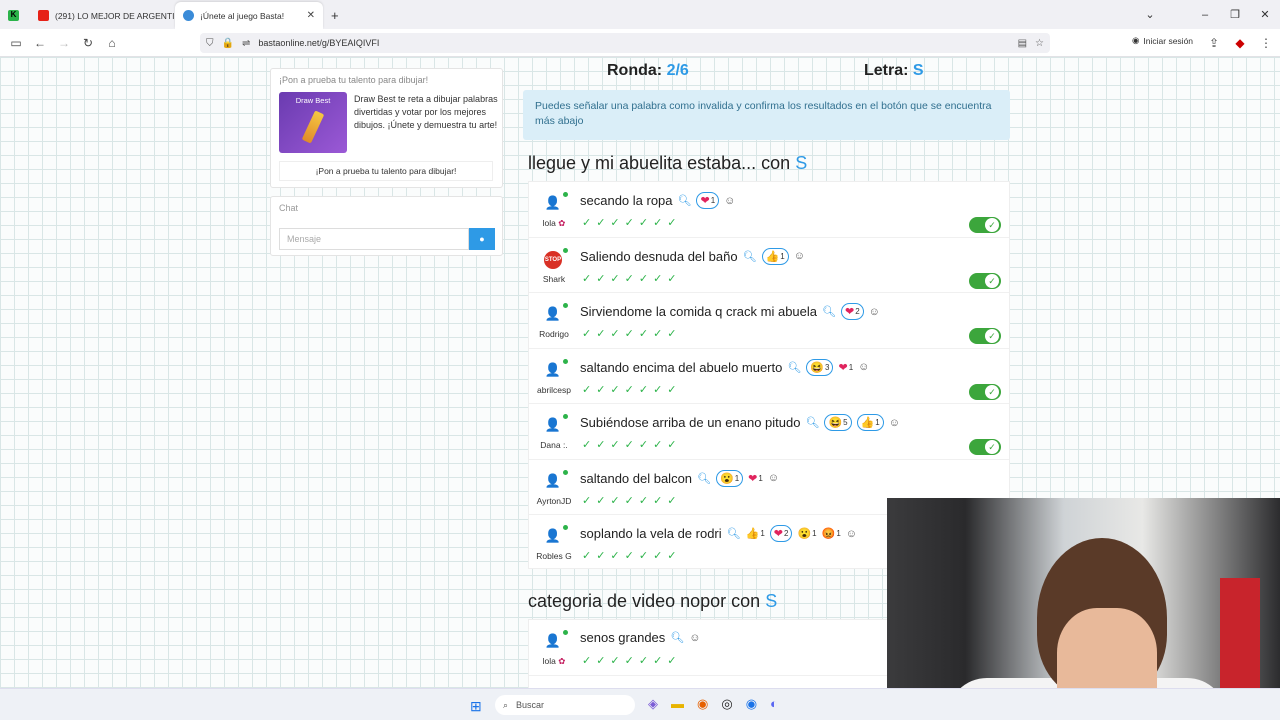  Describe the element at coordinates (102, 15) in the screenshot. I see `tab-youtube: (291) LO MEJOR DE ARGENTIN... ✕` at that location.